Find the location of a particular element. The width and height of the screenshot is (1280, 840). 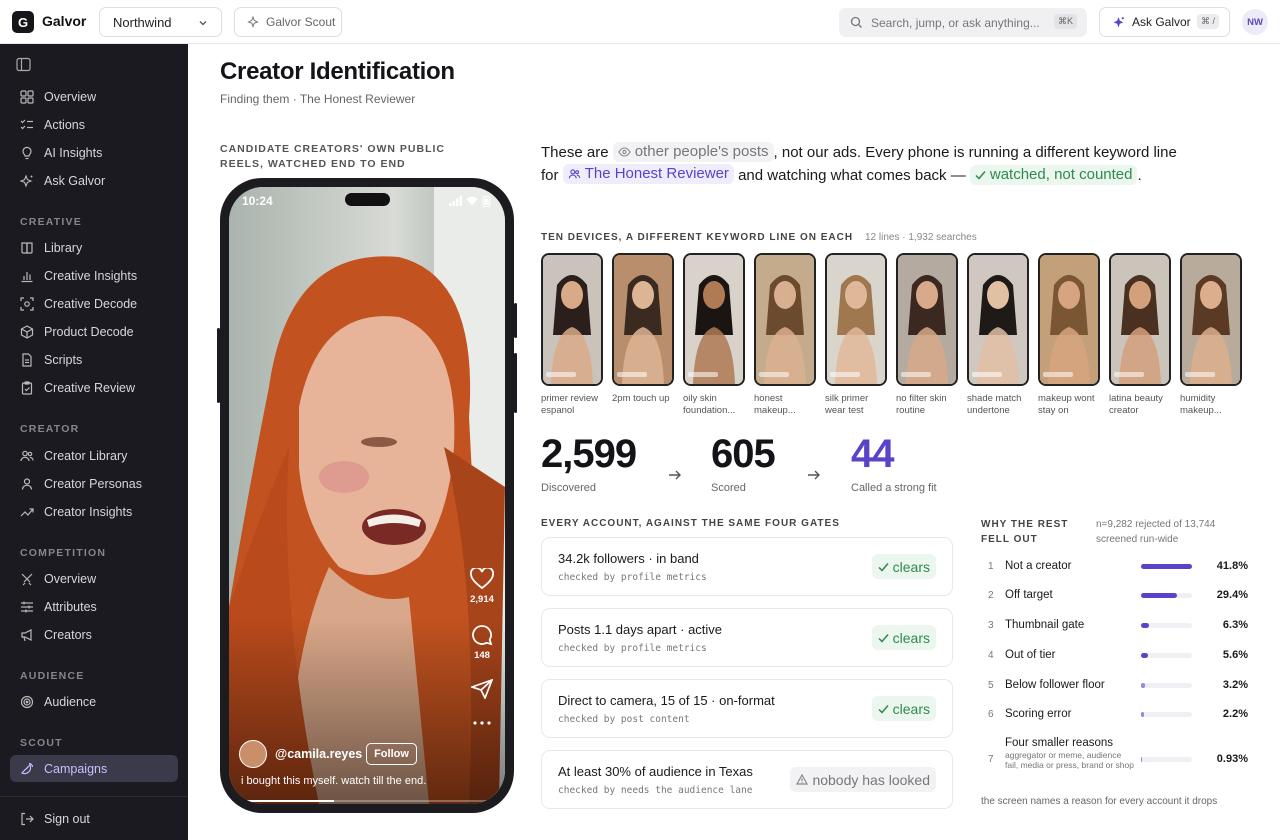

sidebar-item-label: AI Insights is located at coordinates (73, 152).